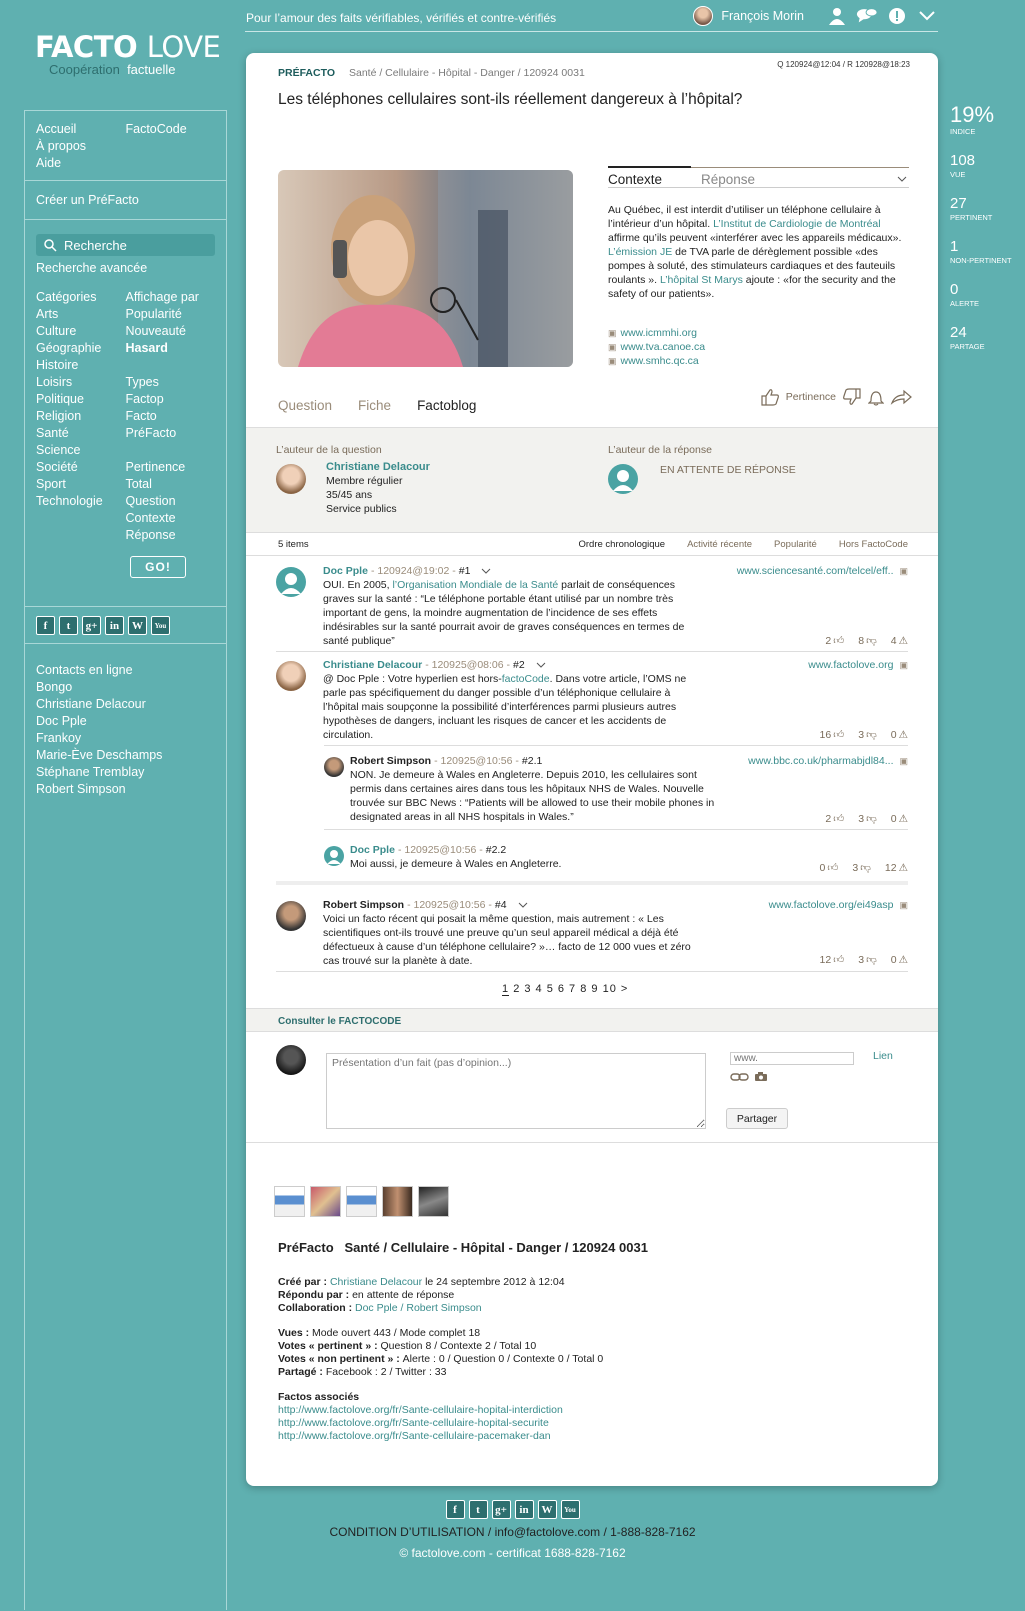  What do you see at coordinates (125, 738) in the screenshot?
I see `contact-item: Frankoy` at bounding box center [125, 738].